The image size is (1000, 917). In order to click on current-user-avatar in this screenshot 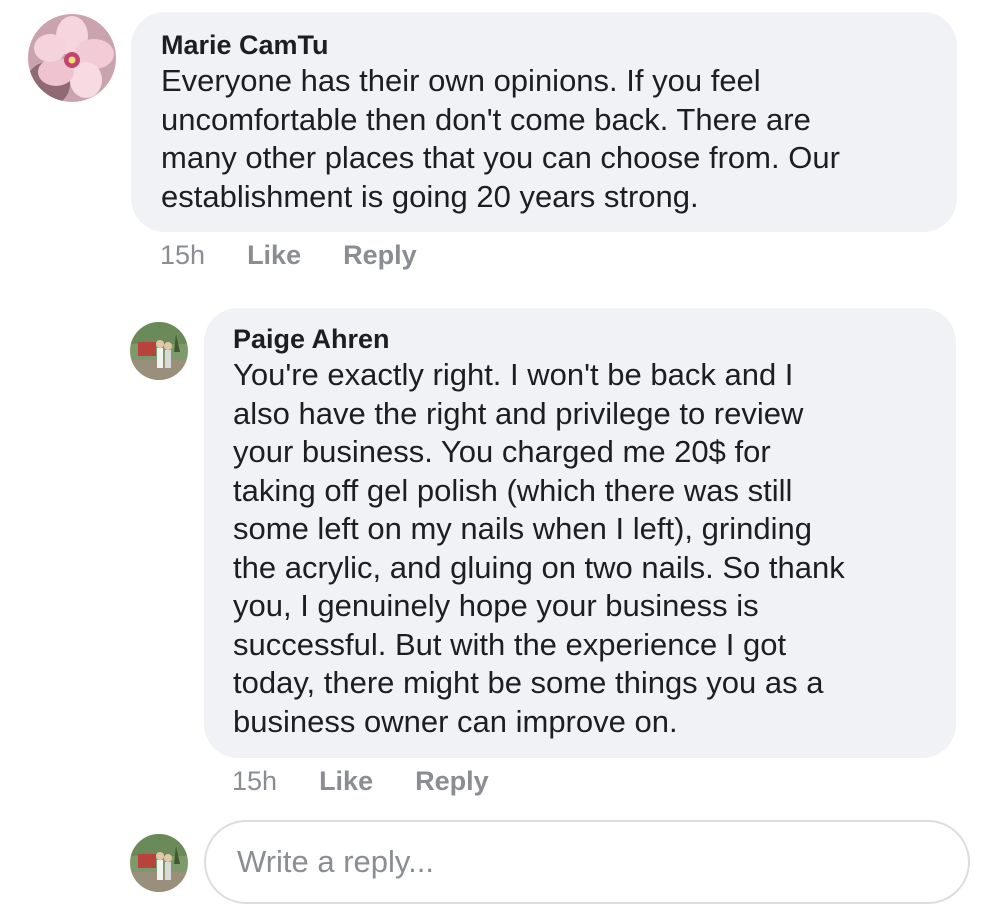, I will do `click(159, 863)`.